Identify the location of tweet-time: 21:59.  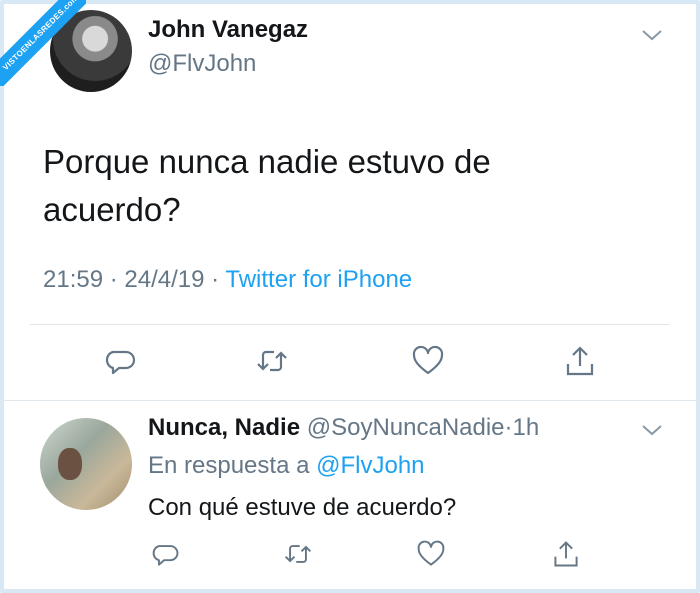
(73, 279).